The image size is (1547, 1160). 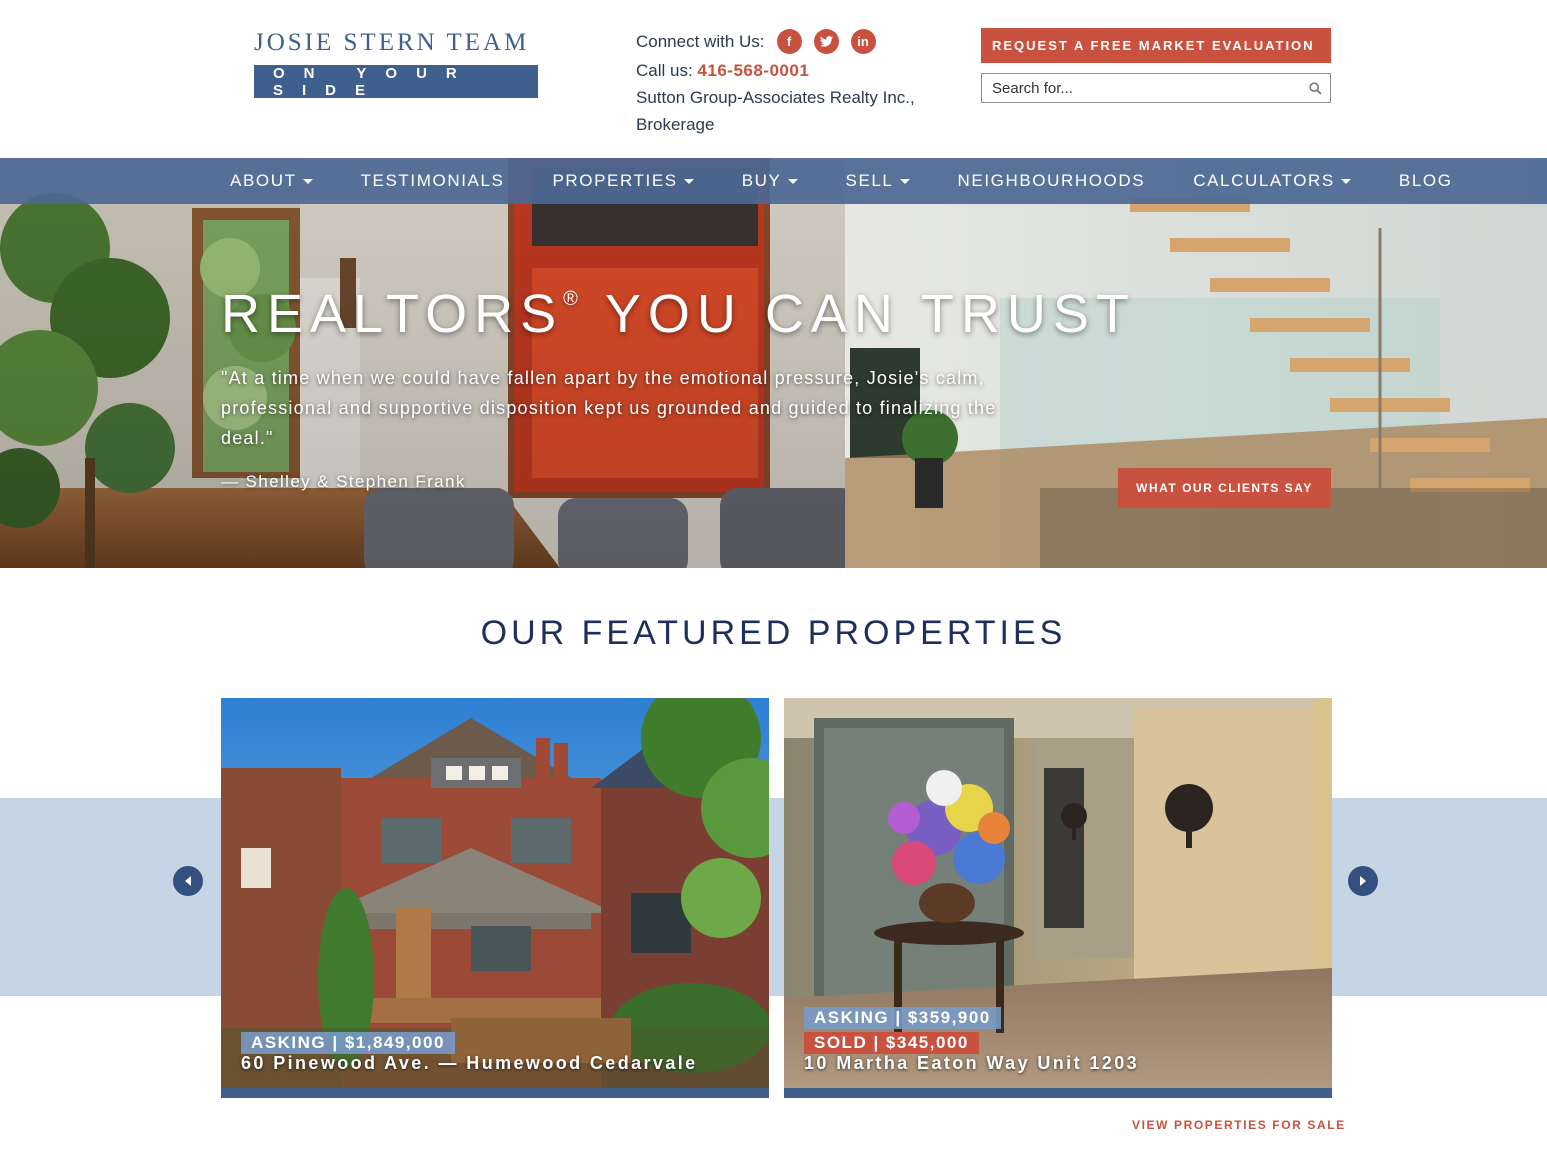 What do you see at coordinates (675, 124) in the screenshot?
I see `brokerage-line-2: Brokerage` at bounding box center [675, 124].